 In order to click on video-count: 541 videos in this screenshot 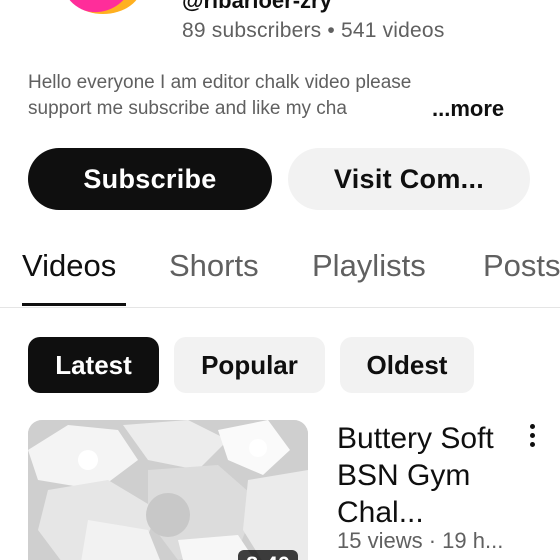, I will do `click(392, 30)`.